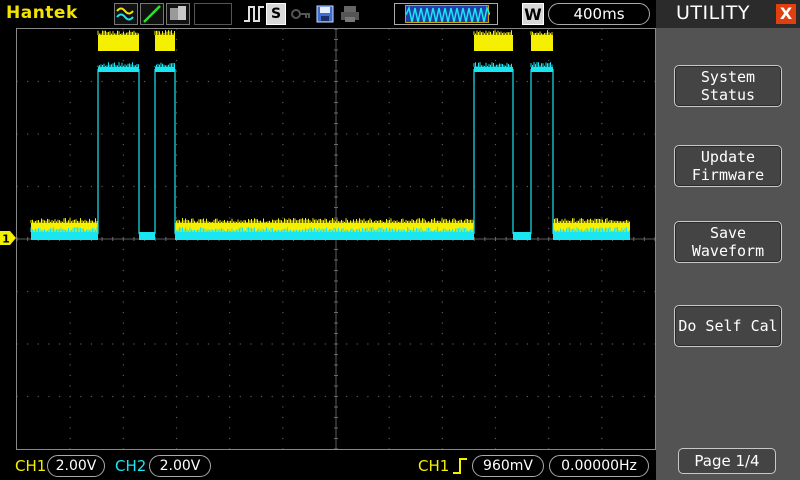 The image size is (800, 480). I want to click on system-status-button: System Status, so click(728, 86).